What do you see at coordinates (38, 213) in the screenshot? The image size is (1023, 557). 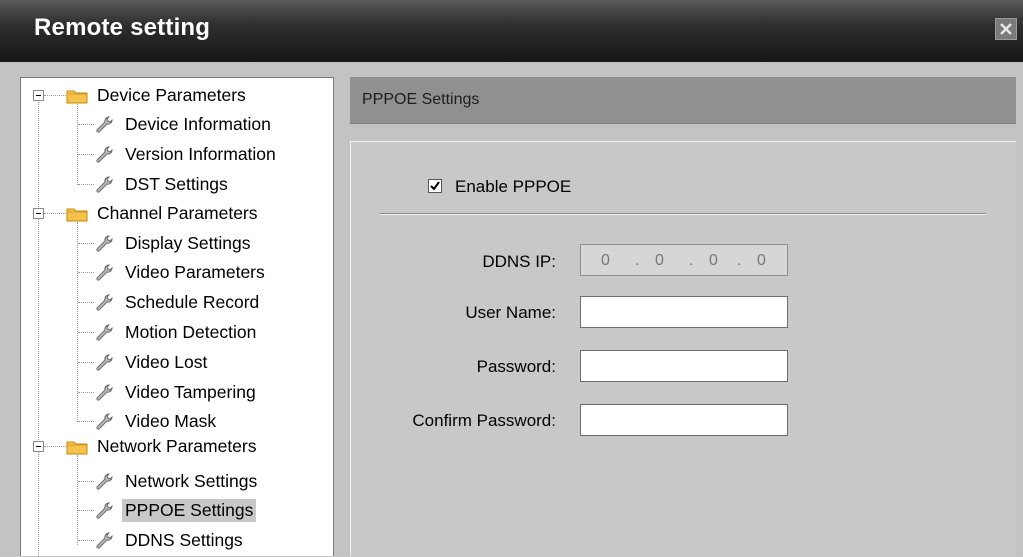 I see `collapse-toggle-channel` at bounding box center [38, 213].